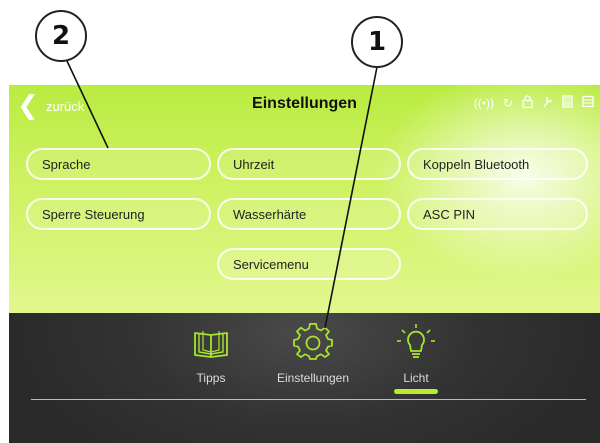 The height and width of the screenshot is (443, 600). I want to click on callout-1: 1, so click(377, 42).